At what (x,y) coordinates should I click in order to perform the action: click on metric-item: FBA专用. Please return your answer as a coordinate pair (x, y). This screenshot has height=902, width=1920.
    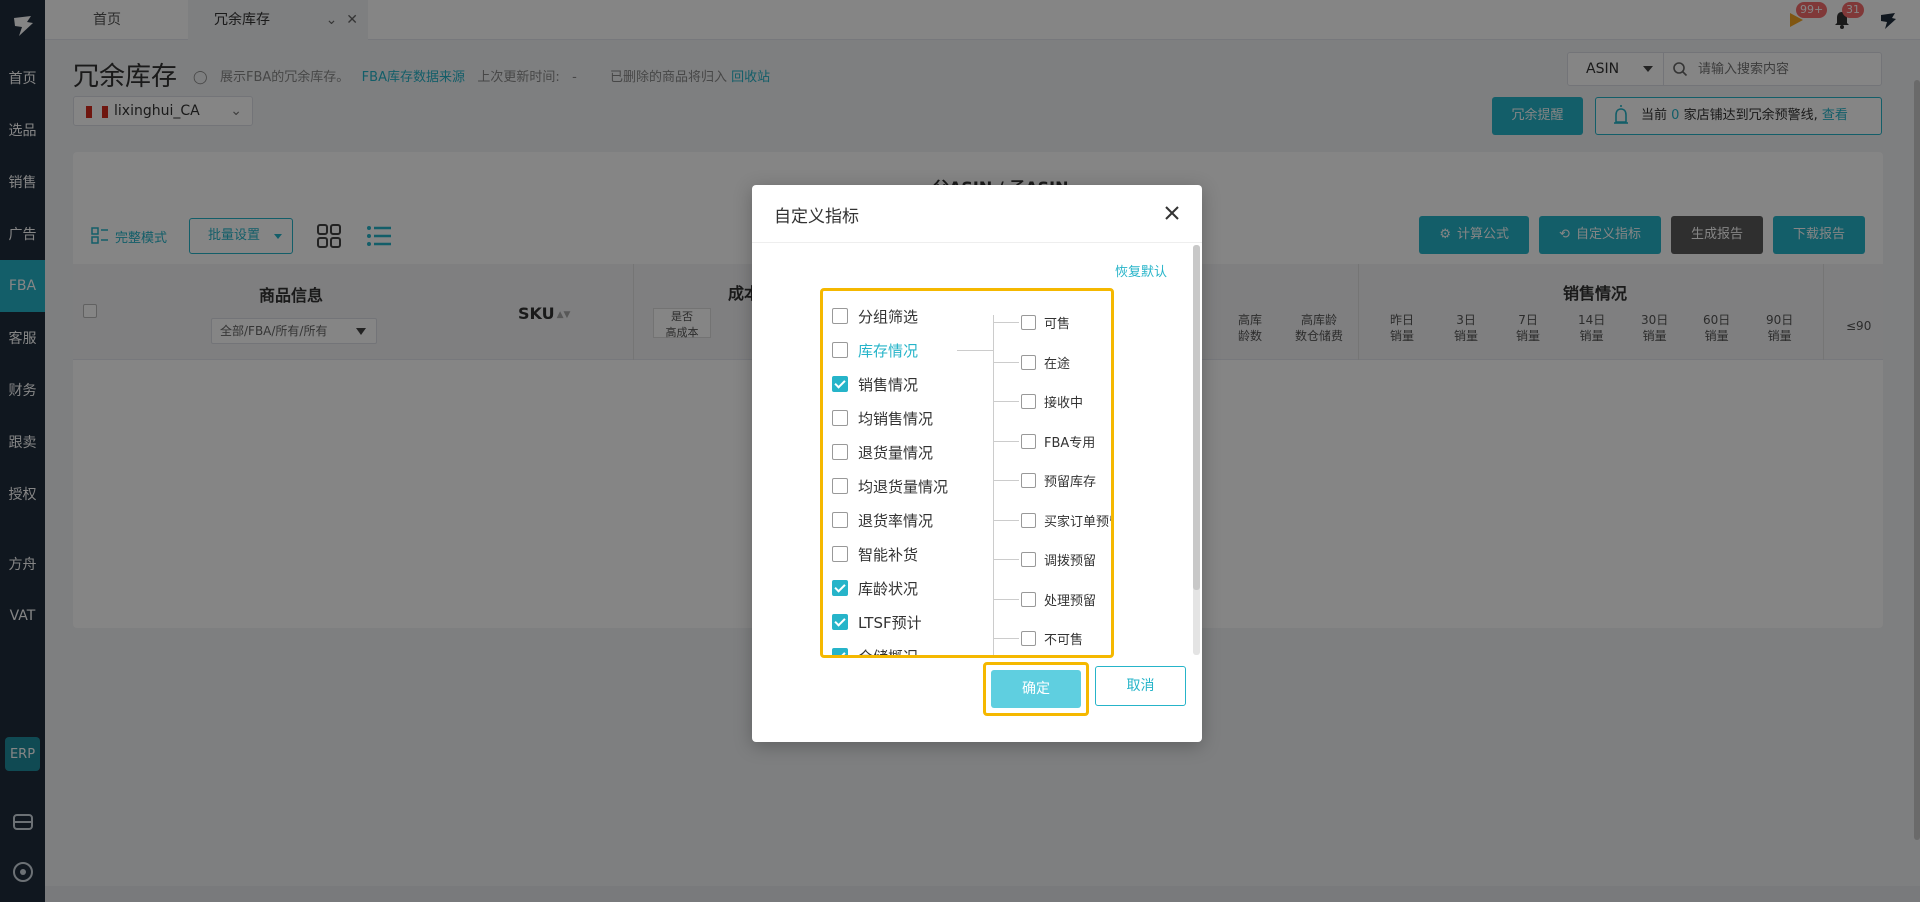
    Looking at the image, I should click on (1052, 442).